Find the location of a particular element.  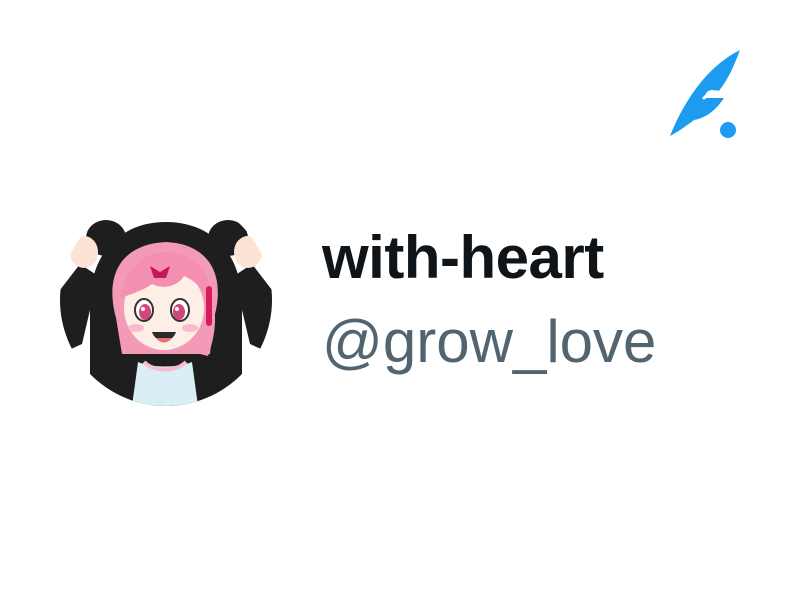

handle-container: @grow_love is located at coordinates (501, 346).